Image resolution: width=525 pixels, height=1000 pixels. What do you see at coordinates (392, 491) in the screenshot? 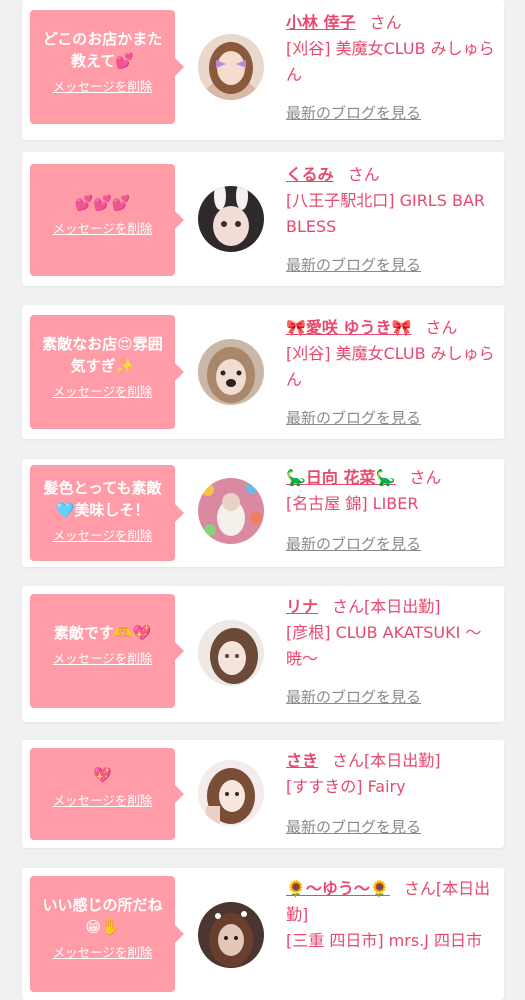
I see `sender-info: 🦕日向 花菜🦕 さん [名古屋 錦] LIBER` at bounding box center [392, 491].